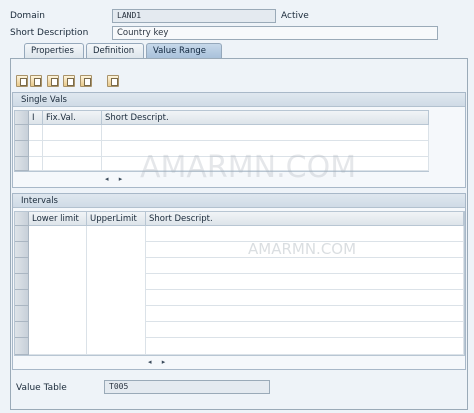 This screenshot has width=474, height=413. Describe the element at coordinates (115, 50) in the screenshot. I see `tab-definition: Definition` at that location.